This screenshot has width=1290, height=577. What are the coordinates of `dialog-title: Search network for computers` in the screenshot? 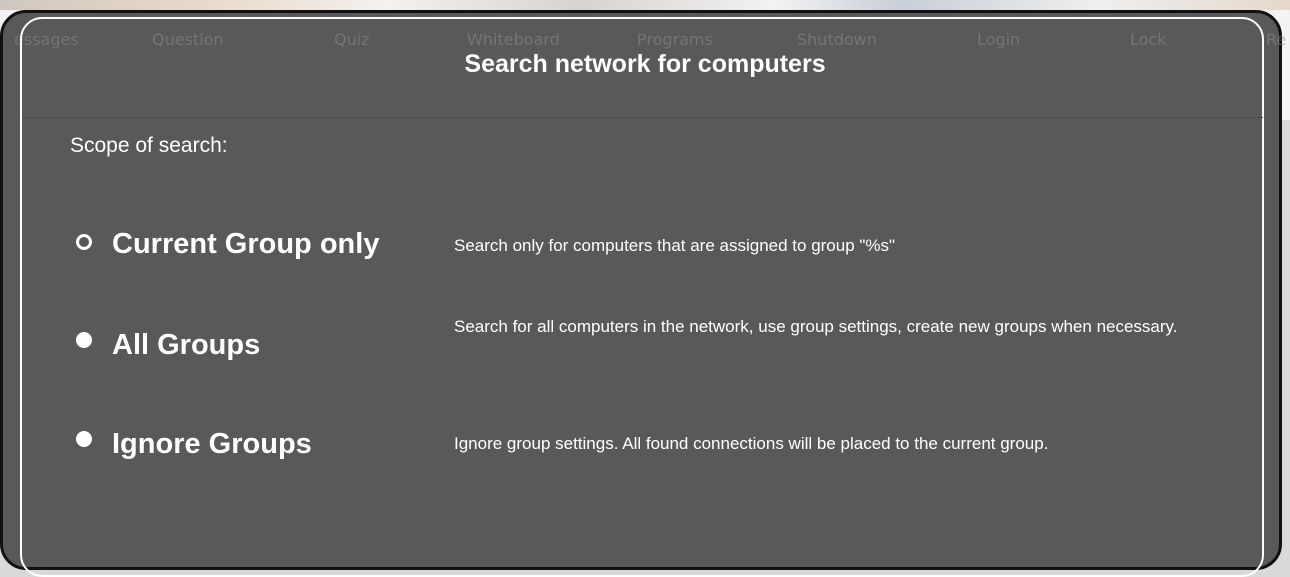 It's located at (645, 64).